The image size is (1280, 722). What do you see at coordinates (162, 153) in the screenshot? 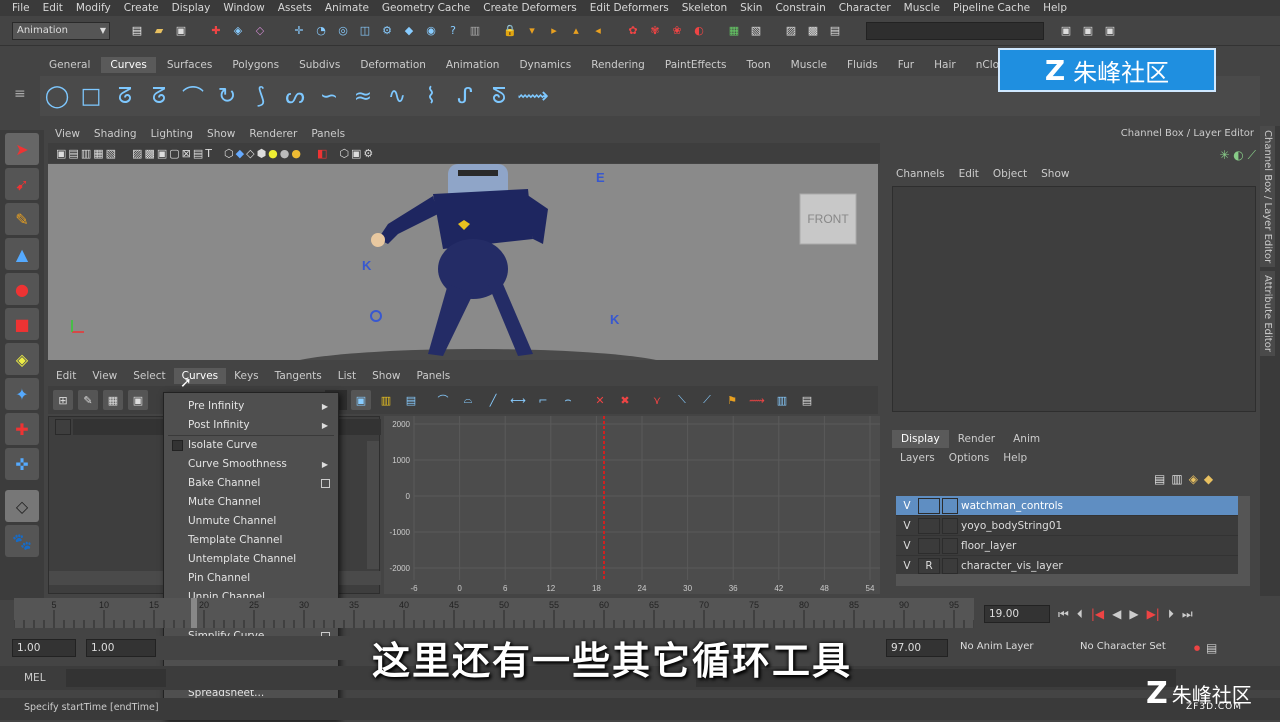
I see `flat-shade-icon: ▣` at bounding box center [162, 153].